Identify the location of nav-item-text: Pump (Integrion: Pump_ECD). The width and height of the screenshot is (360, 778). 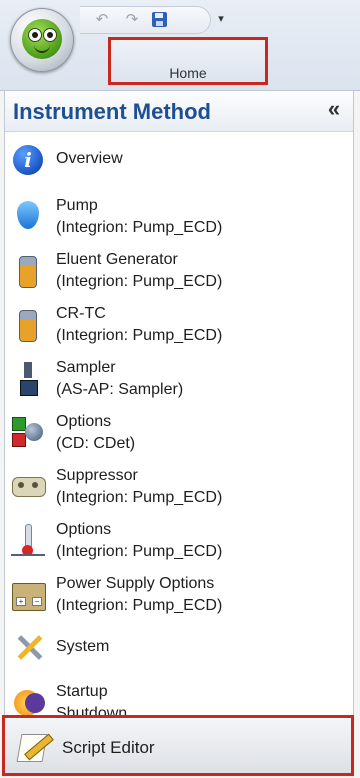
(139, 217).